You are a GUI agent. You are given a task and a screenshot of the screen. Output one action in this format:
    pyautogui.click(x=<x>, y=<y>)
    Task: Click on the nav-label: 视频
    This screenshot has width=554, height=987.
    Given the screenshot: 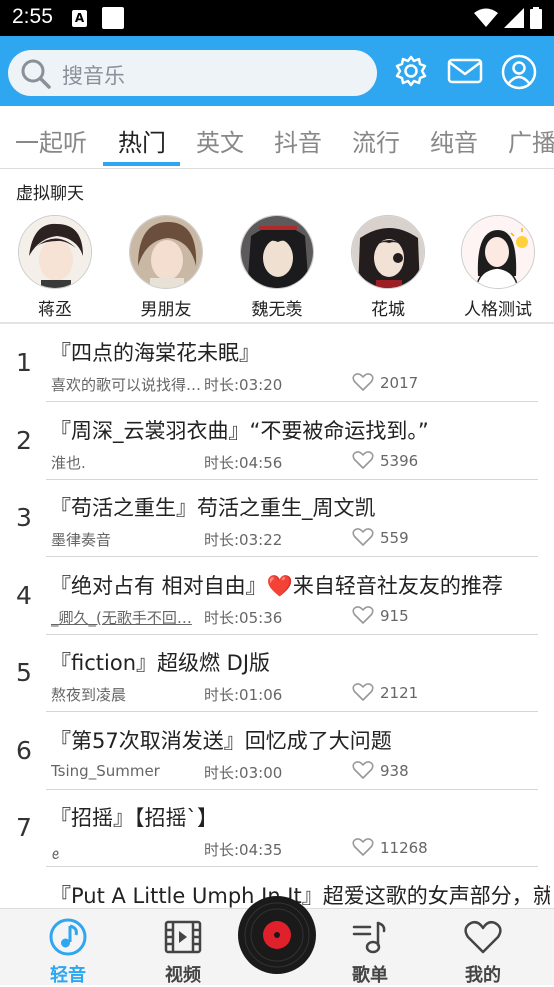 What is the action you would take?
    pyautogui.click(x=183, y=975)
    